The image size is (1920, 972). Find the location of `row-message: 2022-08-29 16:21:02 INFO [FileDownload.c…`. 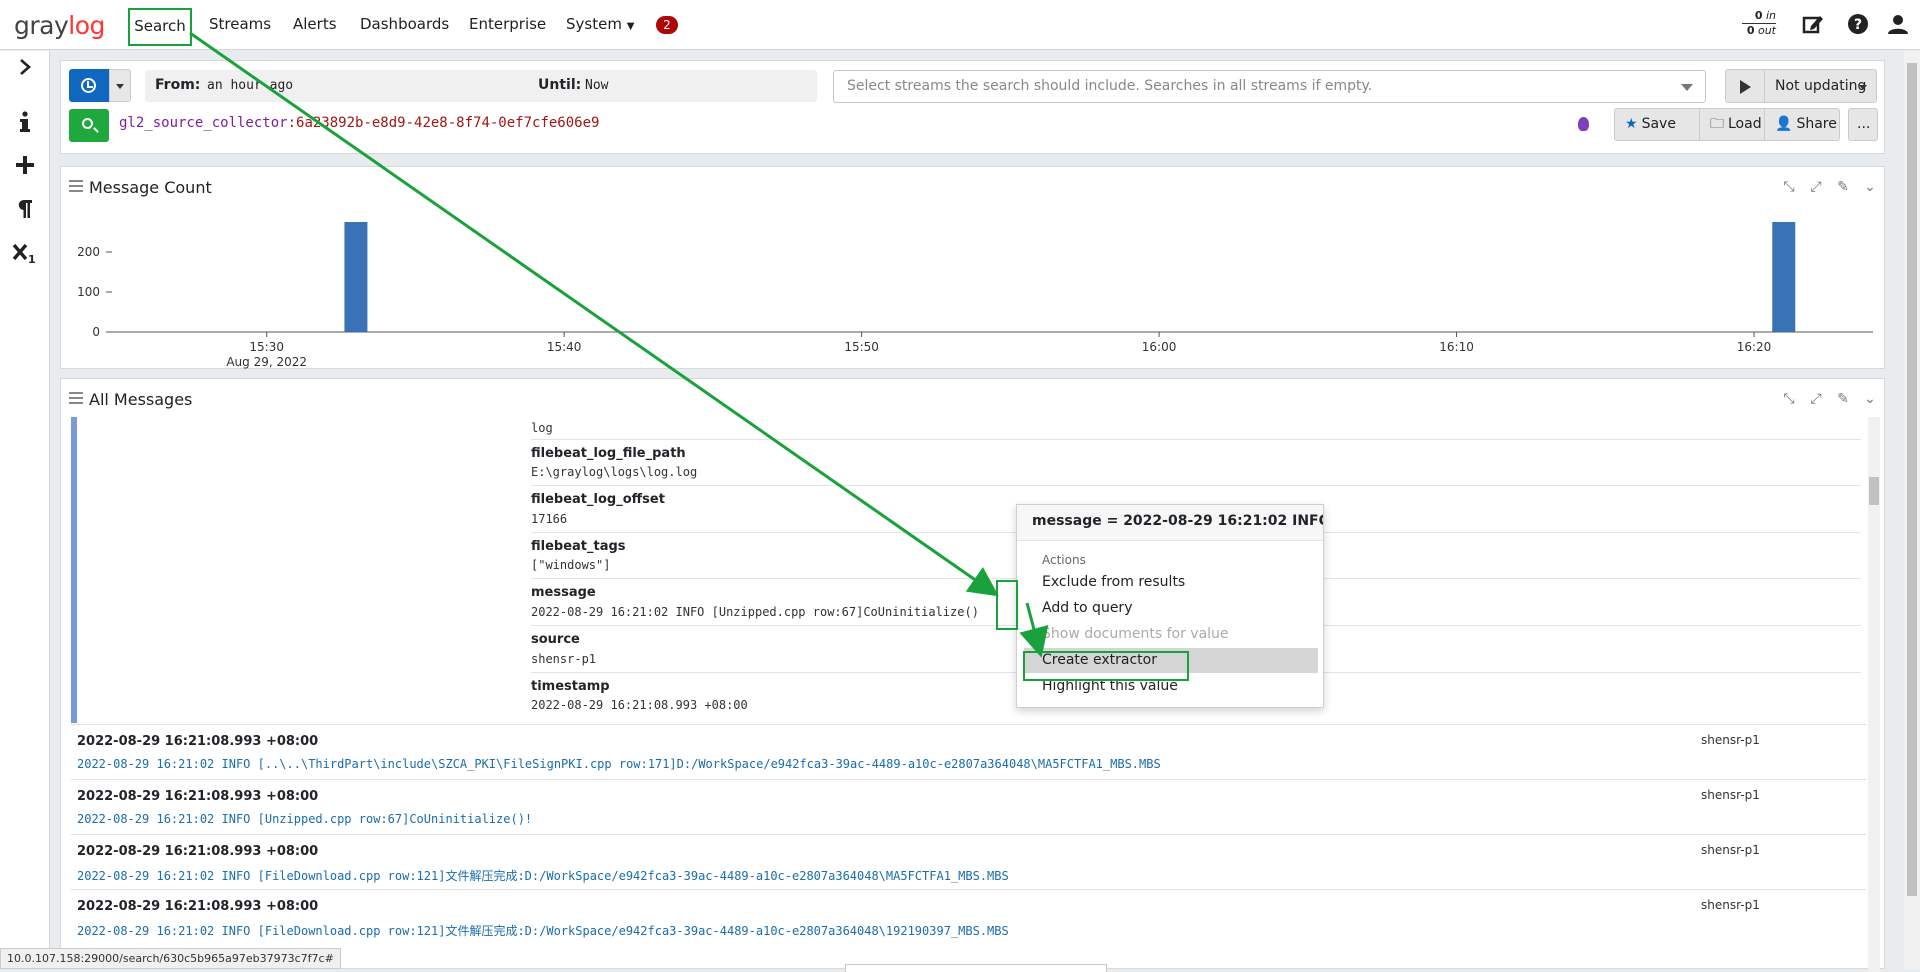

row-message: 2022-08-29 16:21:02 INFO [FileDownload.c… is located at coordinates (543, 876).